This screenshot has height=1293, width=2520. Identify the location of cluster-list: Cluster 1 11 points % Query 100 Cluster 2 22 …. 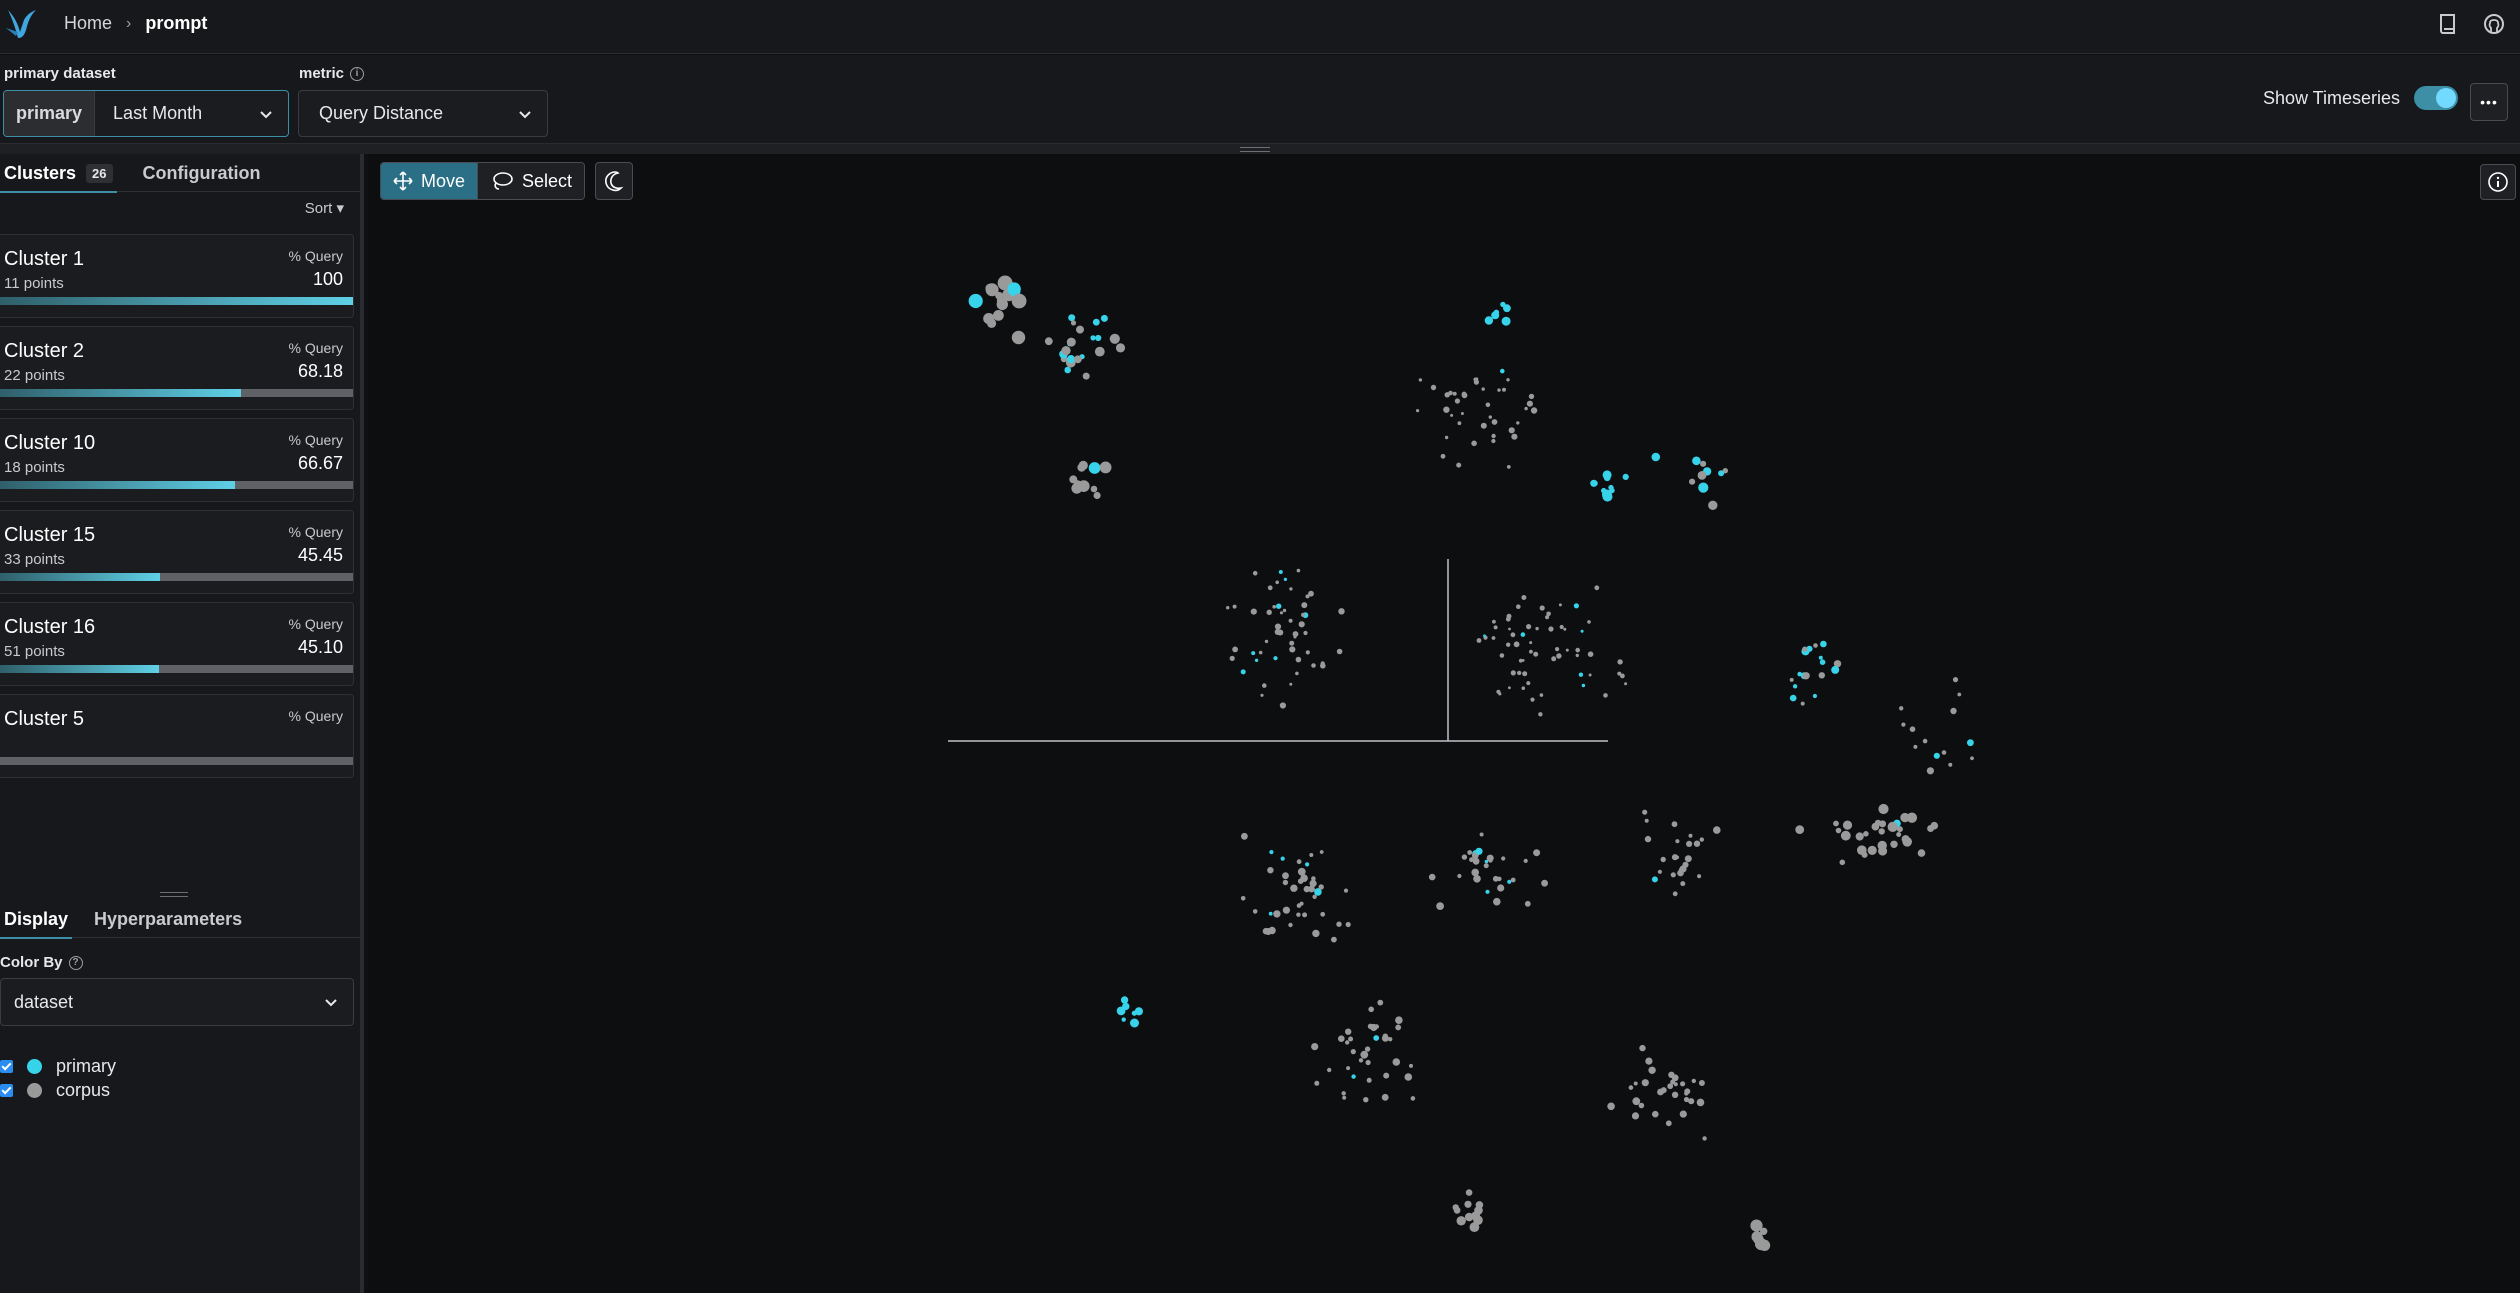
(180, 562).